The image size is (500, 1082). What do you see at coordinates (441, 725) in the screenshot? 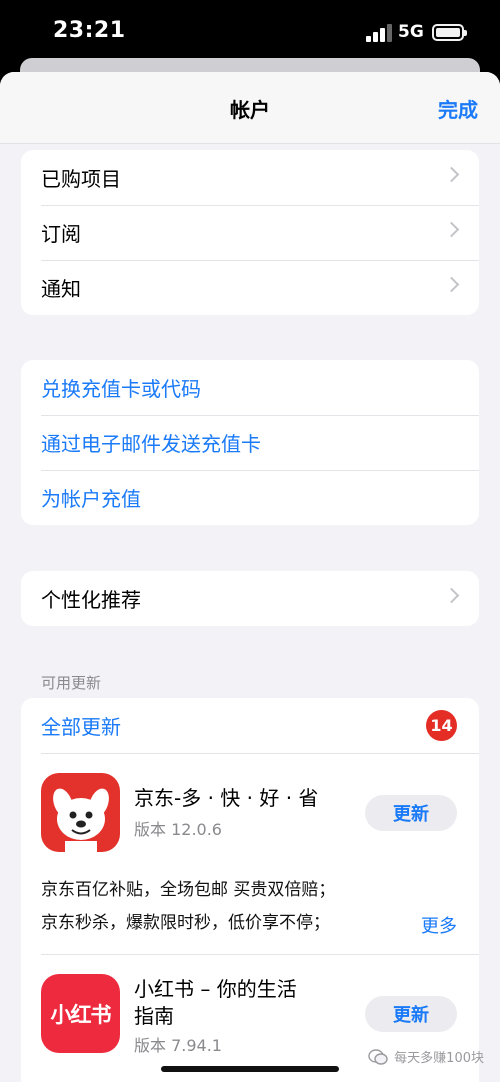
I see `update-count-badge: 14` at bounding box center [441, 725].